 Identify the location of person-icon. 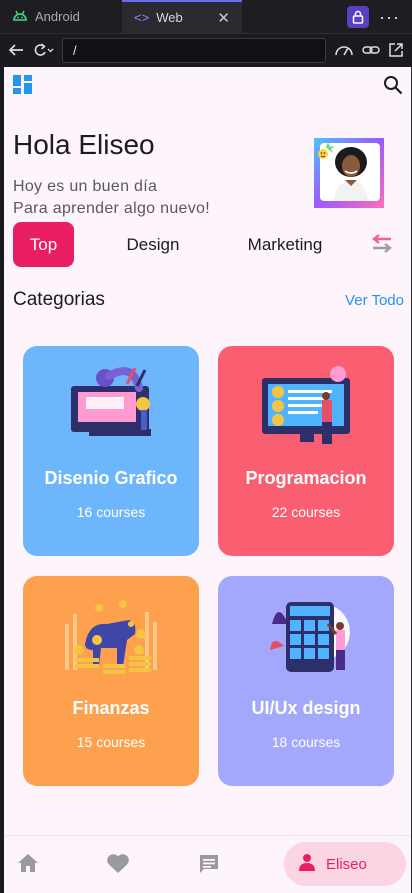
(307, 864).